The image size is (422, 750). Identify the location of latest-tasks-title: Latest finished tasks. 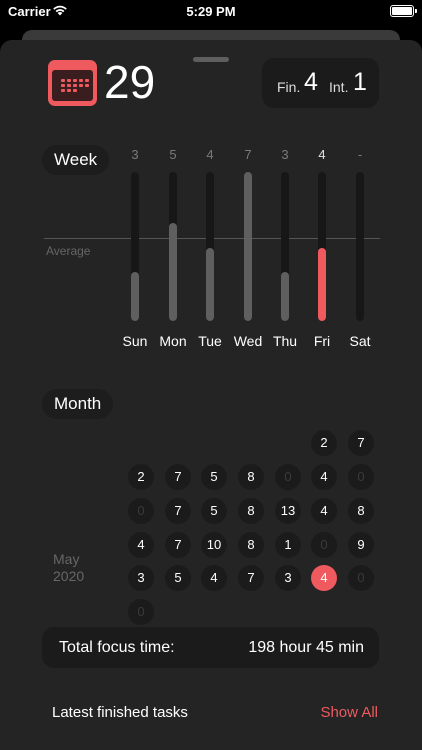
(120, 712).